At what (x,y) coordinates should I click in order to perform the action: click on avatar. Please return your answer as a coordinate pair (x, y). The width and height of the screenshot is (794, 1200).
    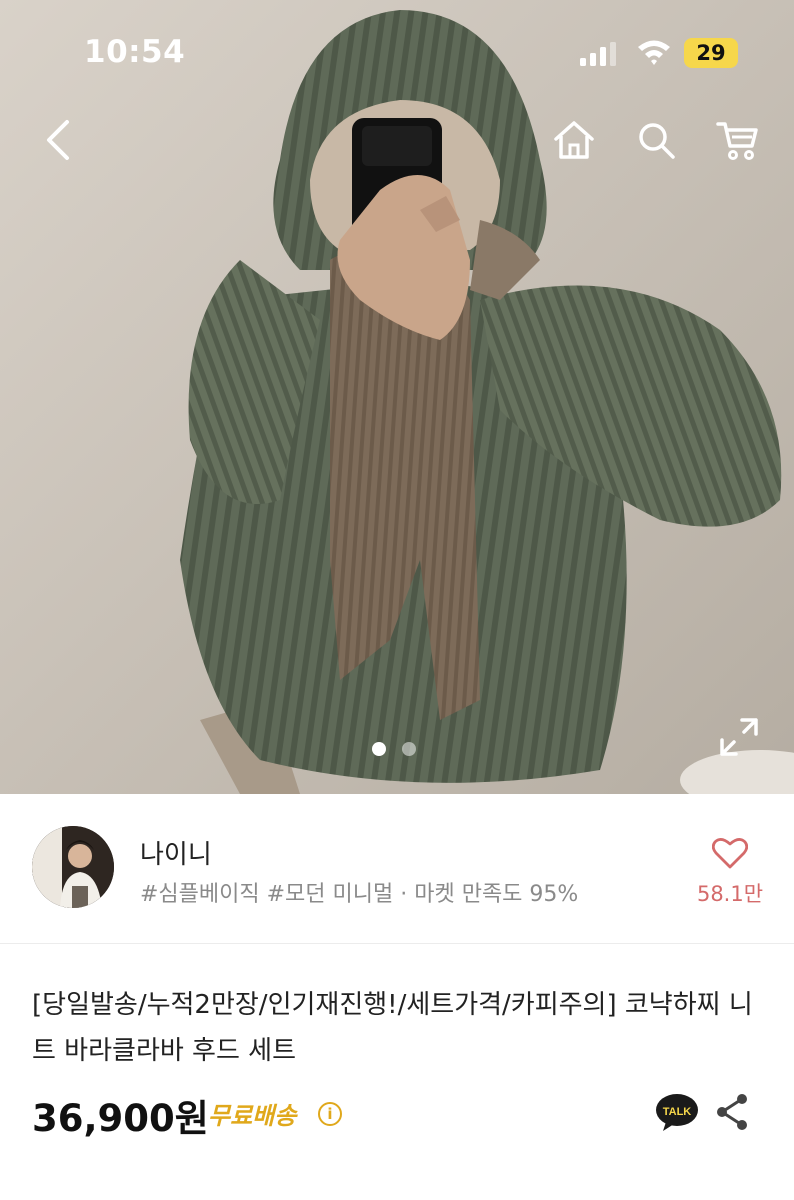
    Looking at the image, I should click on (73, 867).